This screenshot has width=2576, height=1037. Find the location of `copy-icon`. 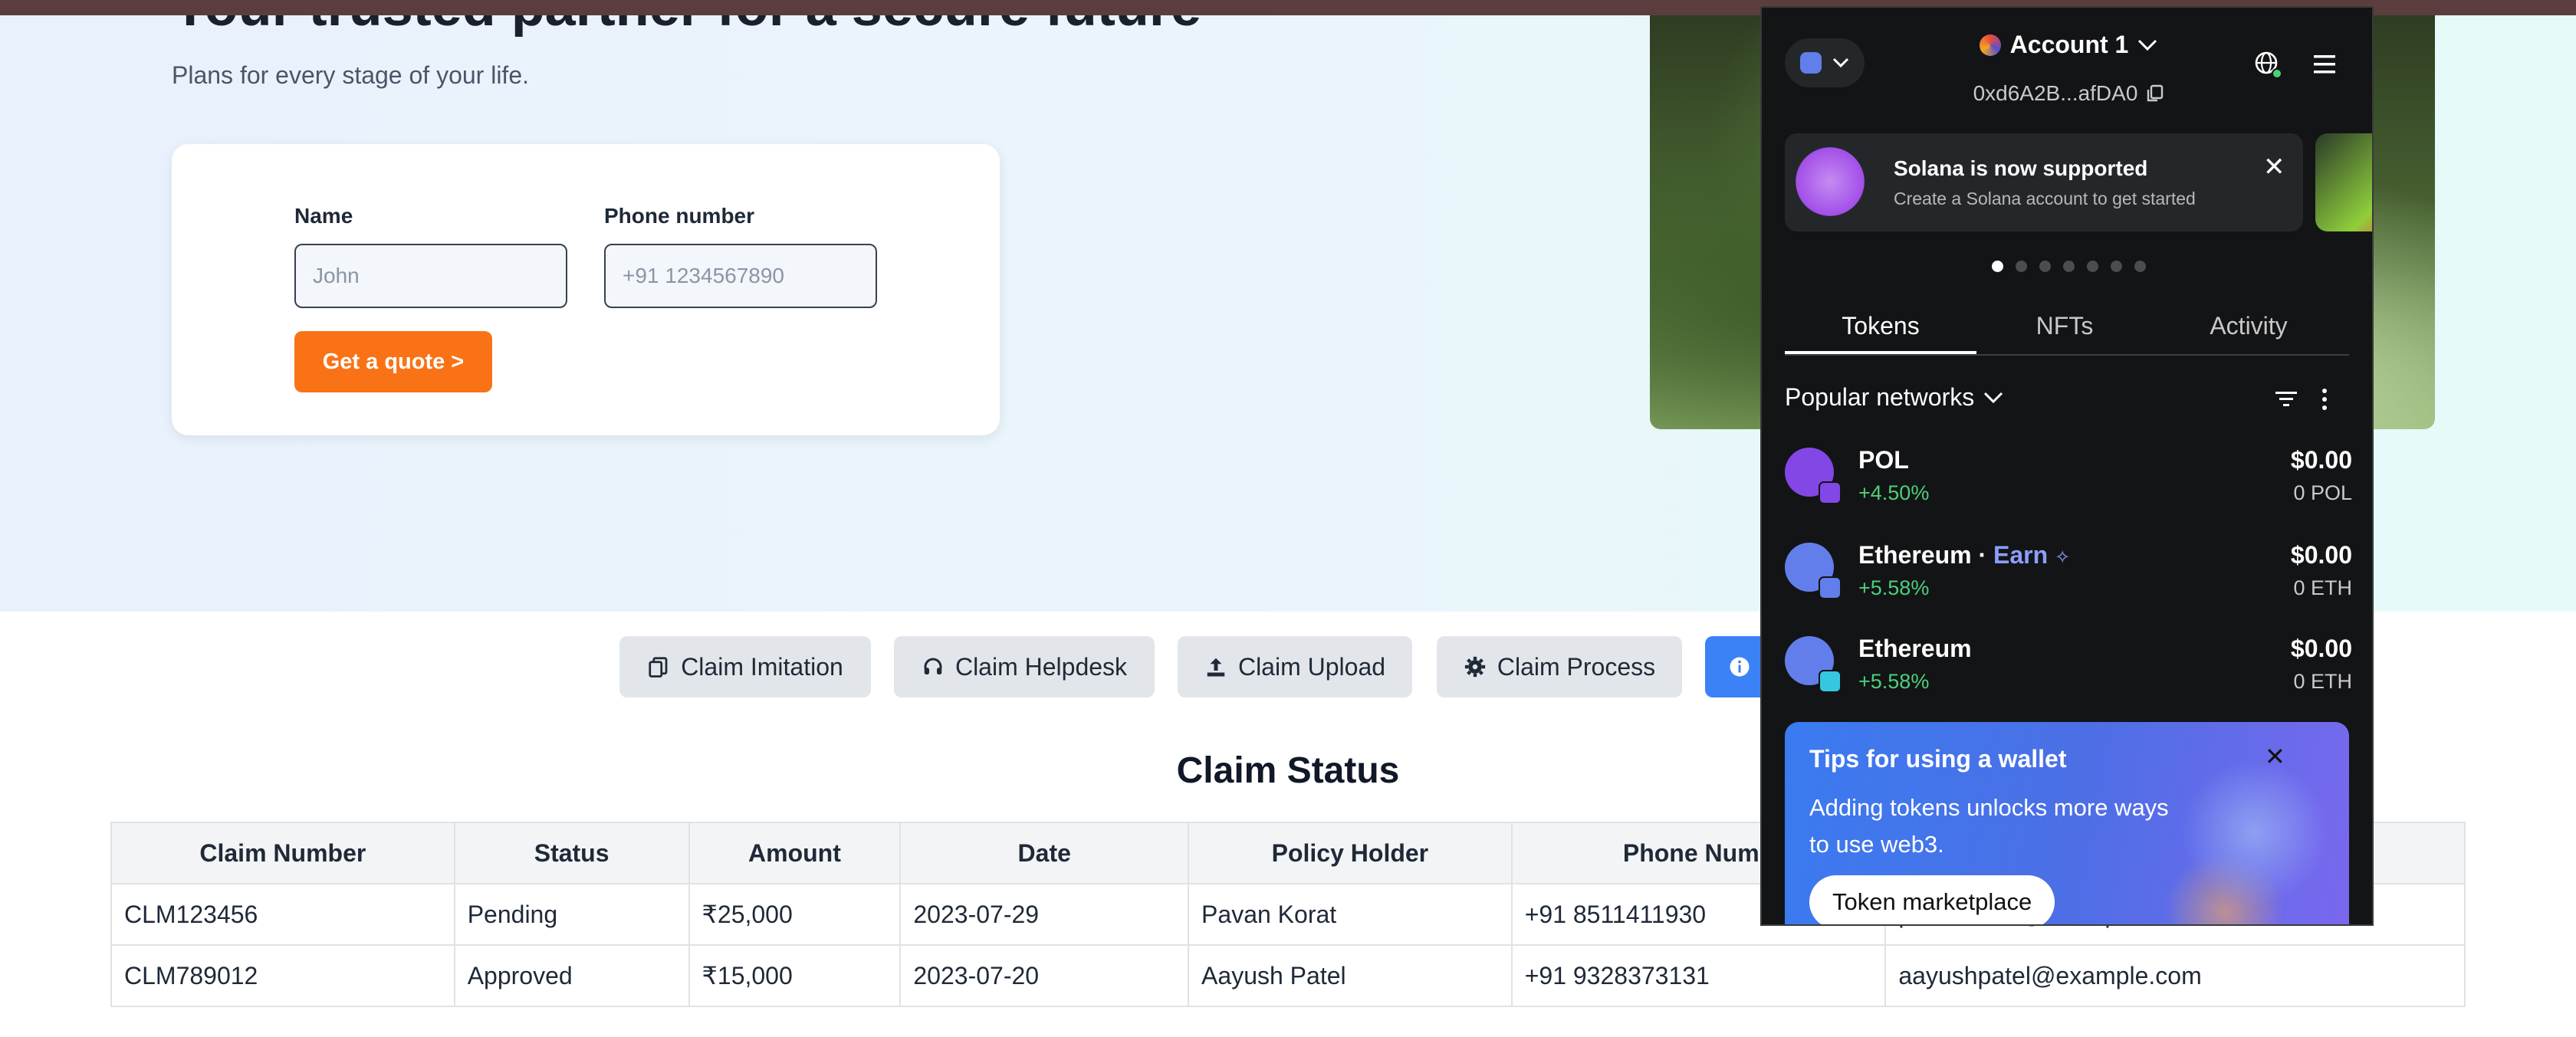

copy-icon is located at coordinates (2156, 94).